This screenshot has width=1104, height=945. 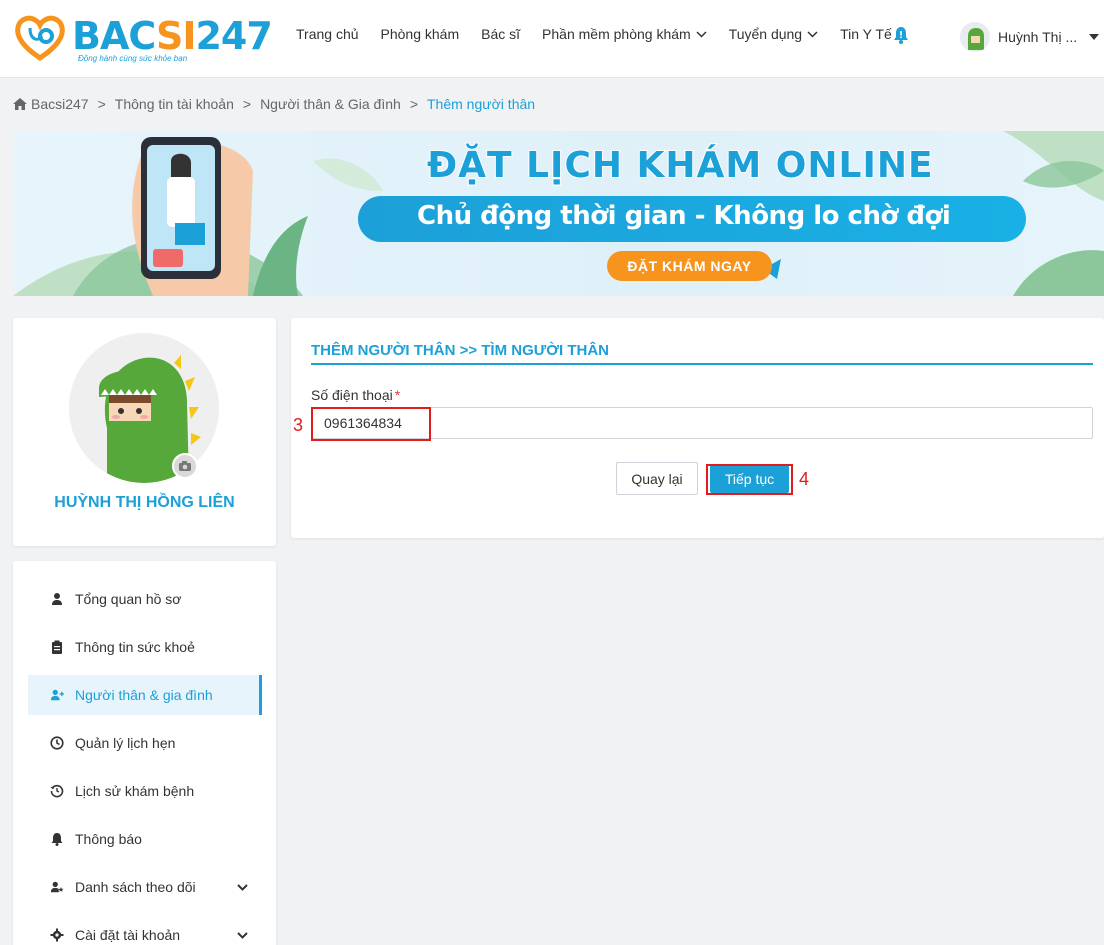 What do you see at coordinates (60, 104) in the screenshot?
I see `breadcrumb-home: Bacsi247` at bounding box center [60, 104].